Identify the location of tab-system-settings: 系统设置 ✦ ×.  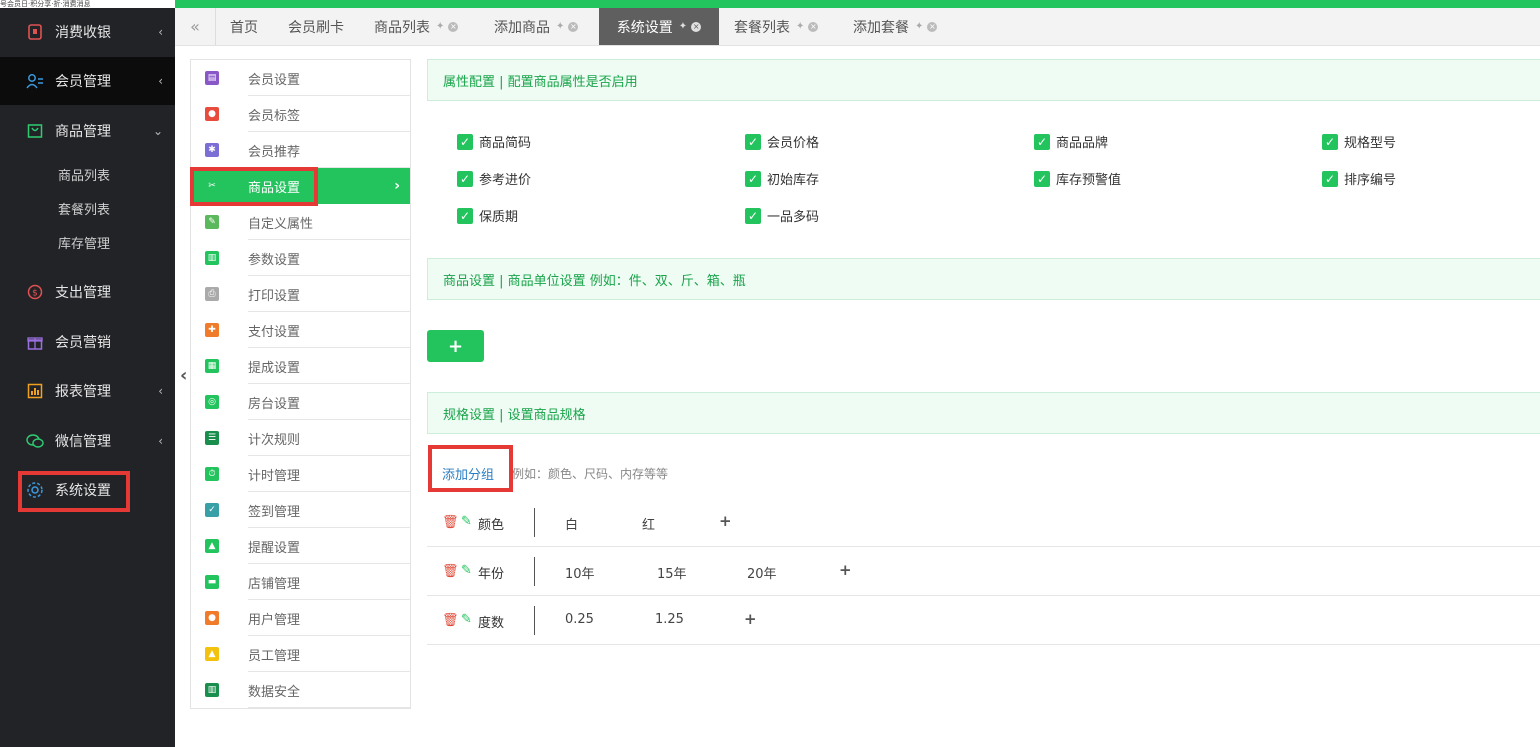
(659, 26).